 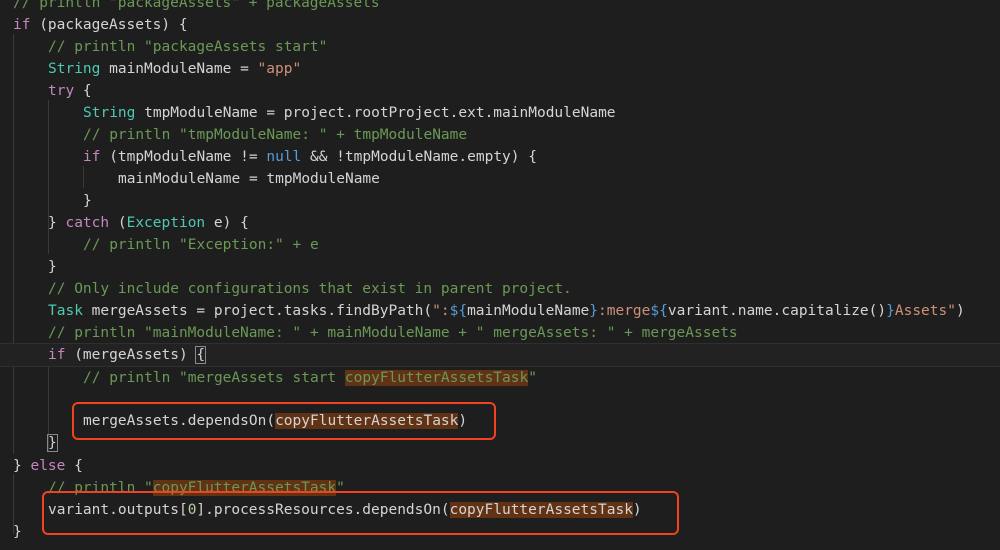 I want to click on code-comment: // println "packageAssets start", so click(x=188, y=47).